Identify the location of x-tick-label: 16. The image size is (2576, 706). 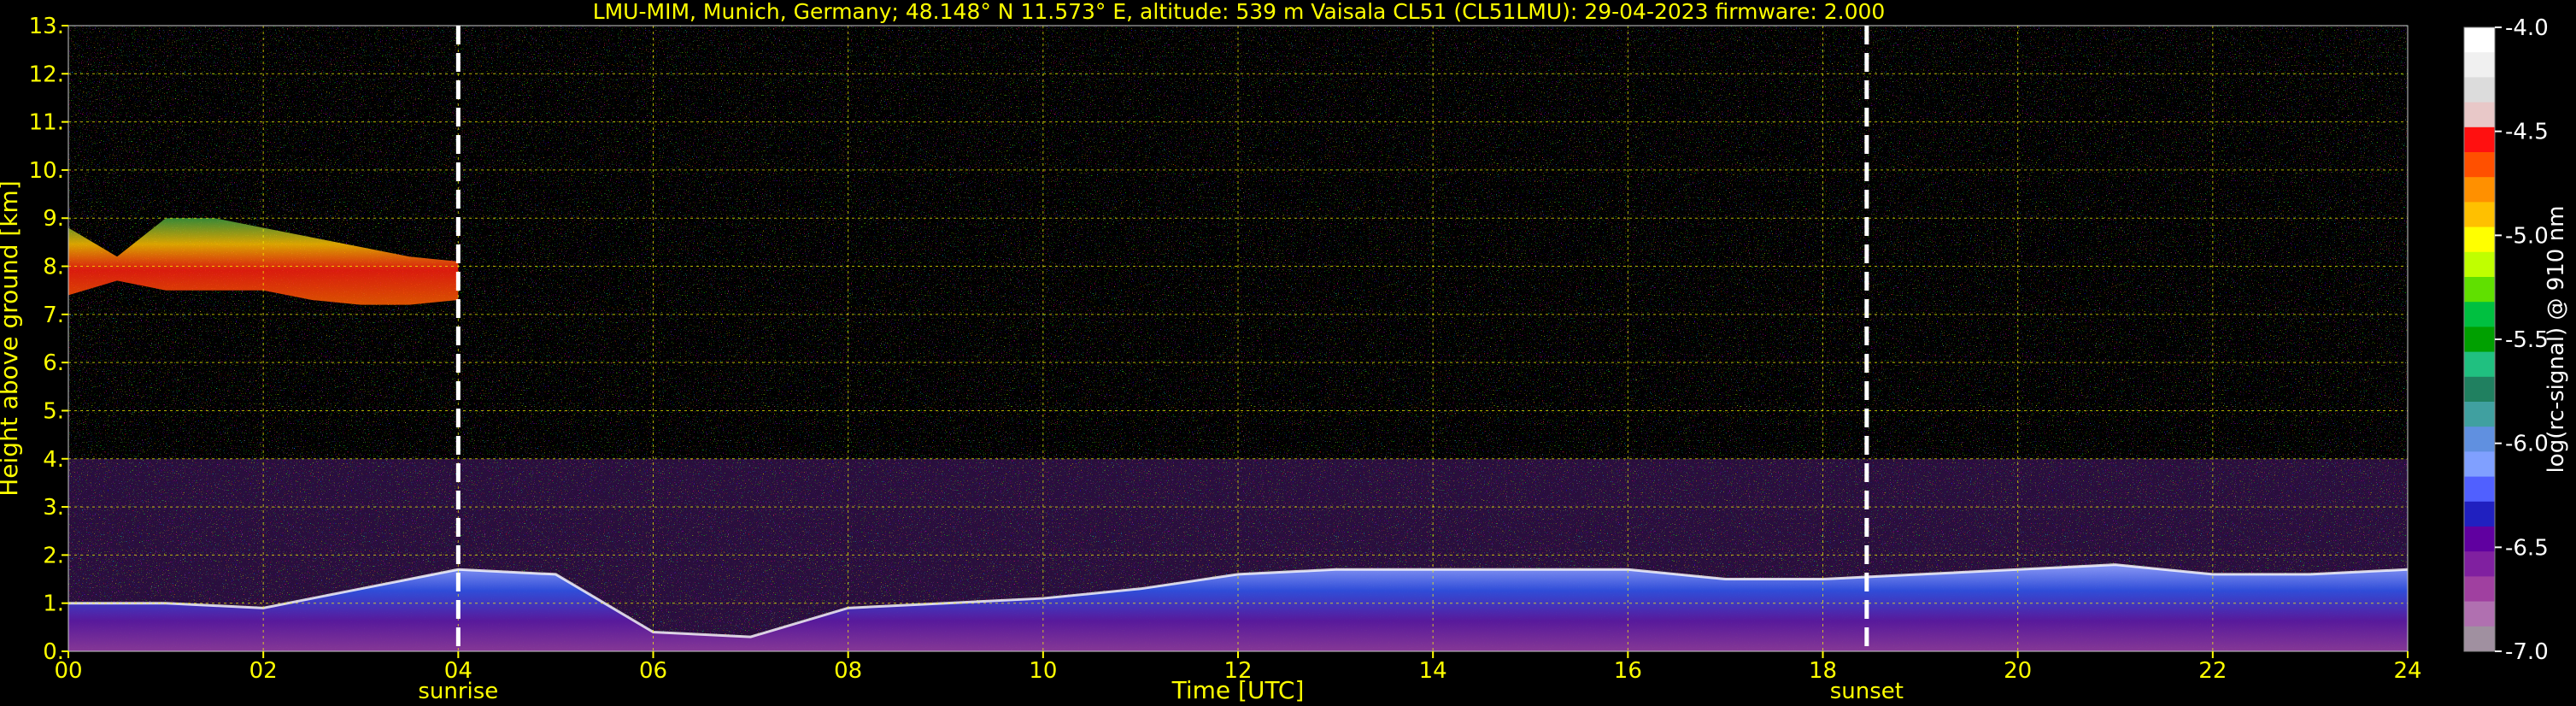
(1628, 671).